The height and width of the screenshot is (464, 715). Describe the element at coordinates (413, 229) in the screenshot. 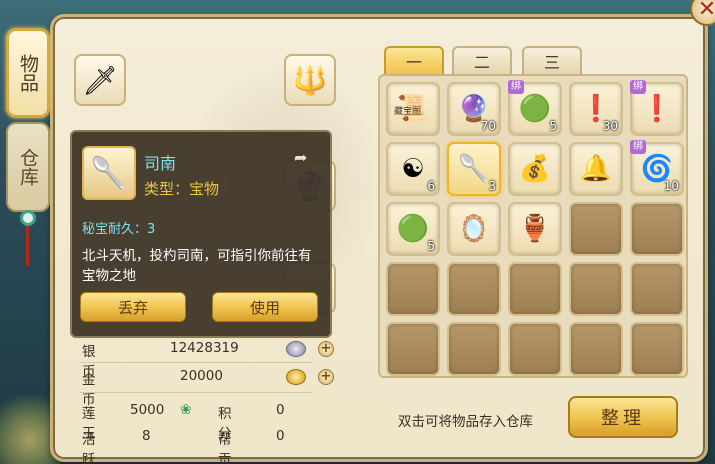

I see `bag-slot: 🟢 5` at that location.